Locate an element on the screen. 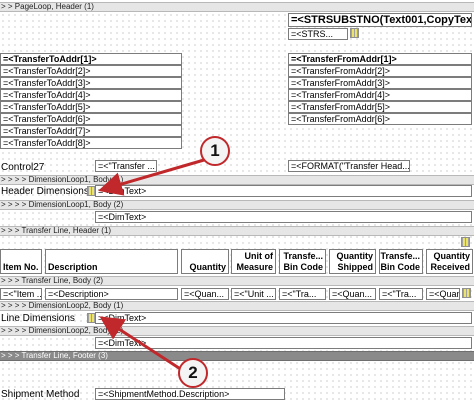 This screenshot has width=474, height=402. callout-2-arrow is located at coordinates (141, 344).